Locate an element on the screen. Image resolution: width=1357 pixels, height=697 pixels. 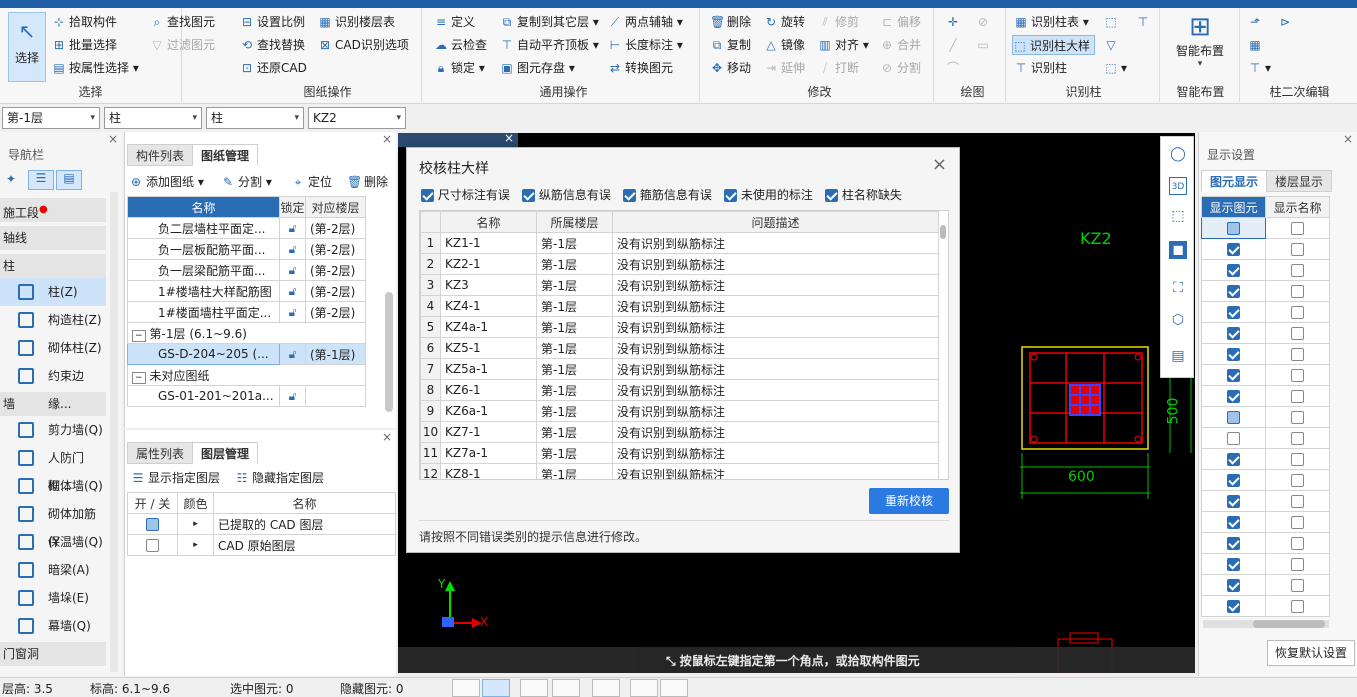
nav-item-masonry-column: 砌体柱(Z) is located at coordinates (53, 348).